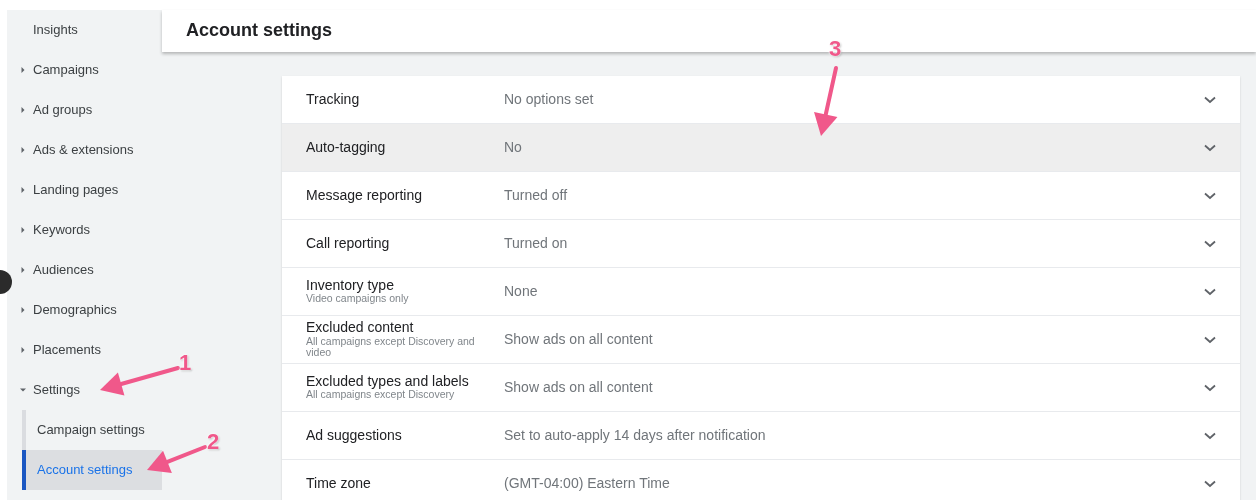  What do you see at coordinates (88, 150) in the screenshot?
I see `sidebar-item: Ads & extensions` at bounding box center [88, 150].